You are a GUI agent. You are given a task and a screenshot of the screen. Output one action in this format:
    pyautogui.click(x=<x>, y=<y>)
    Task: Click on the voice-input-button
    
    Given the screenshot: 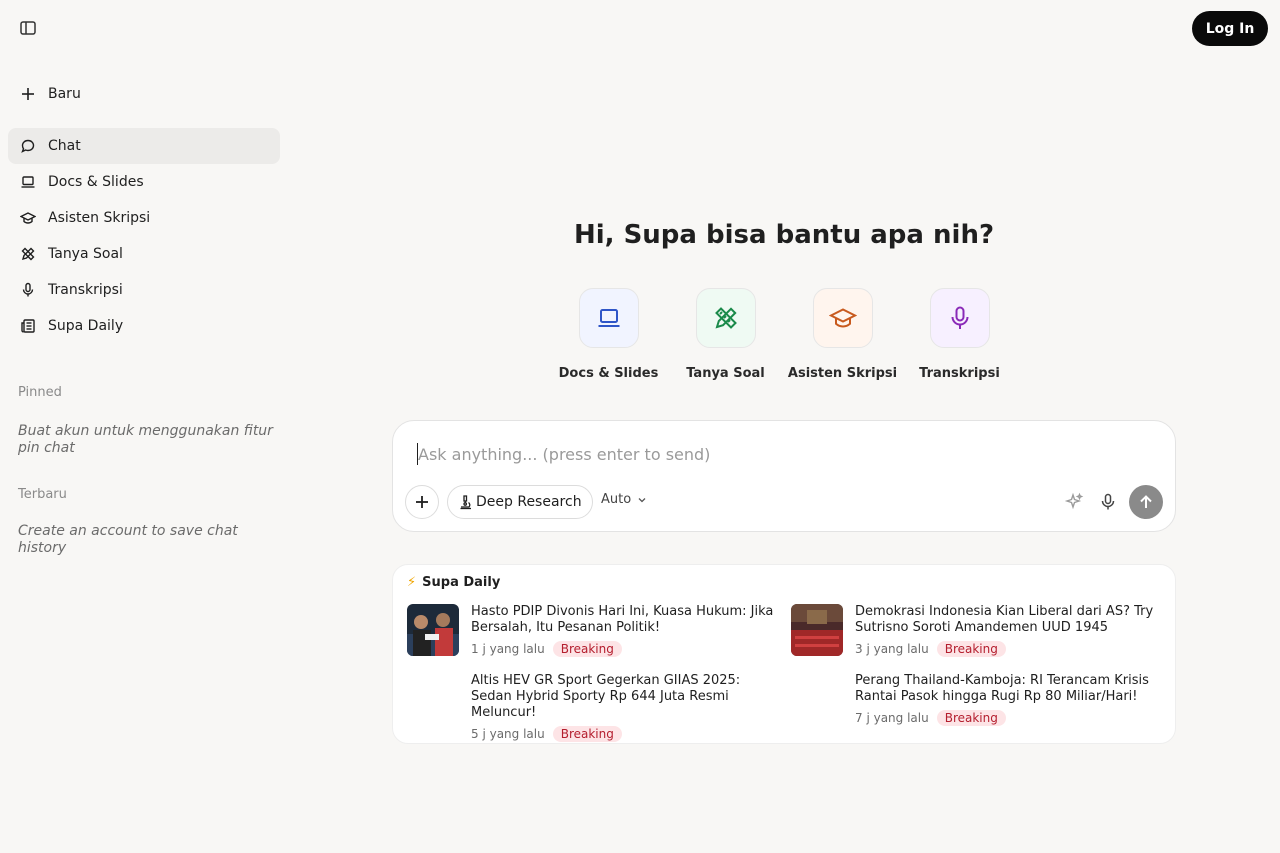 What is the action you would take?
    pyautogui.click(x=1108, y=502)
    